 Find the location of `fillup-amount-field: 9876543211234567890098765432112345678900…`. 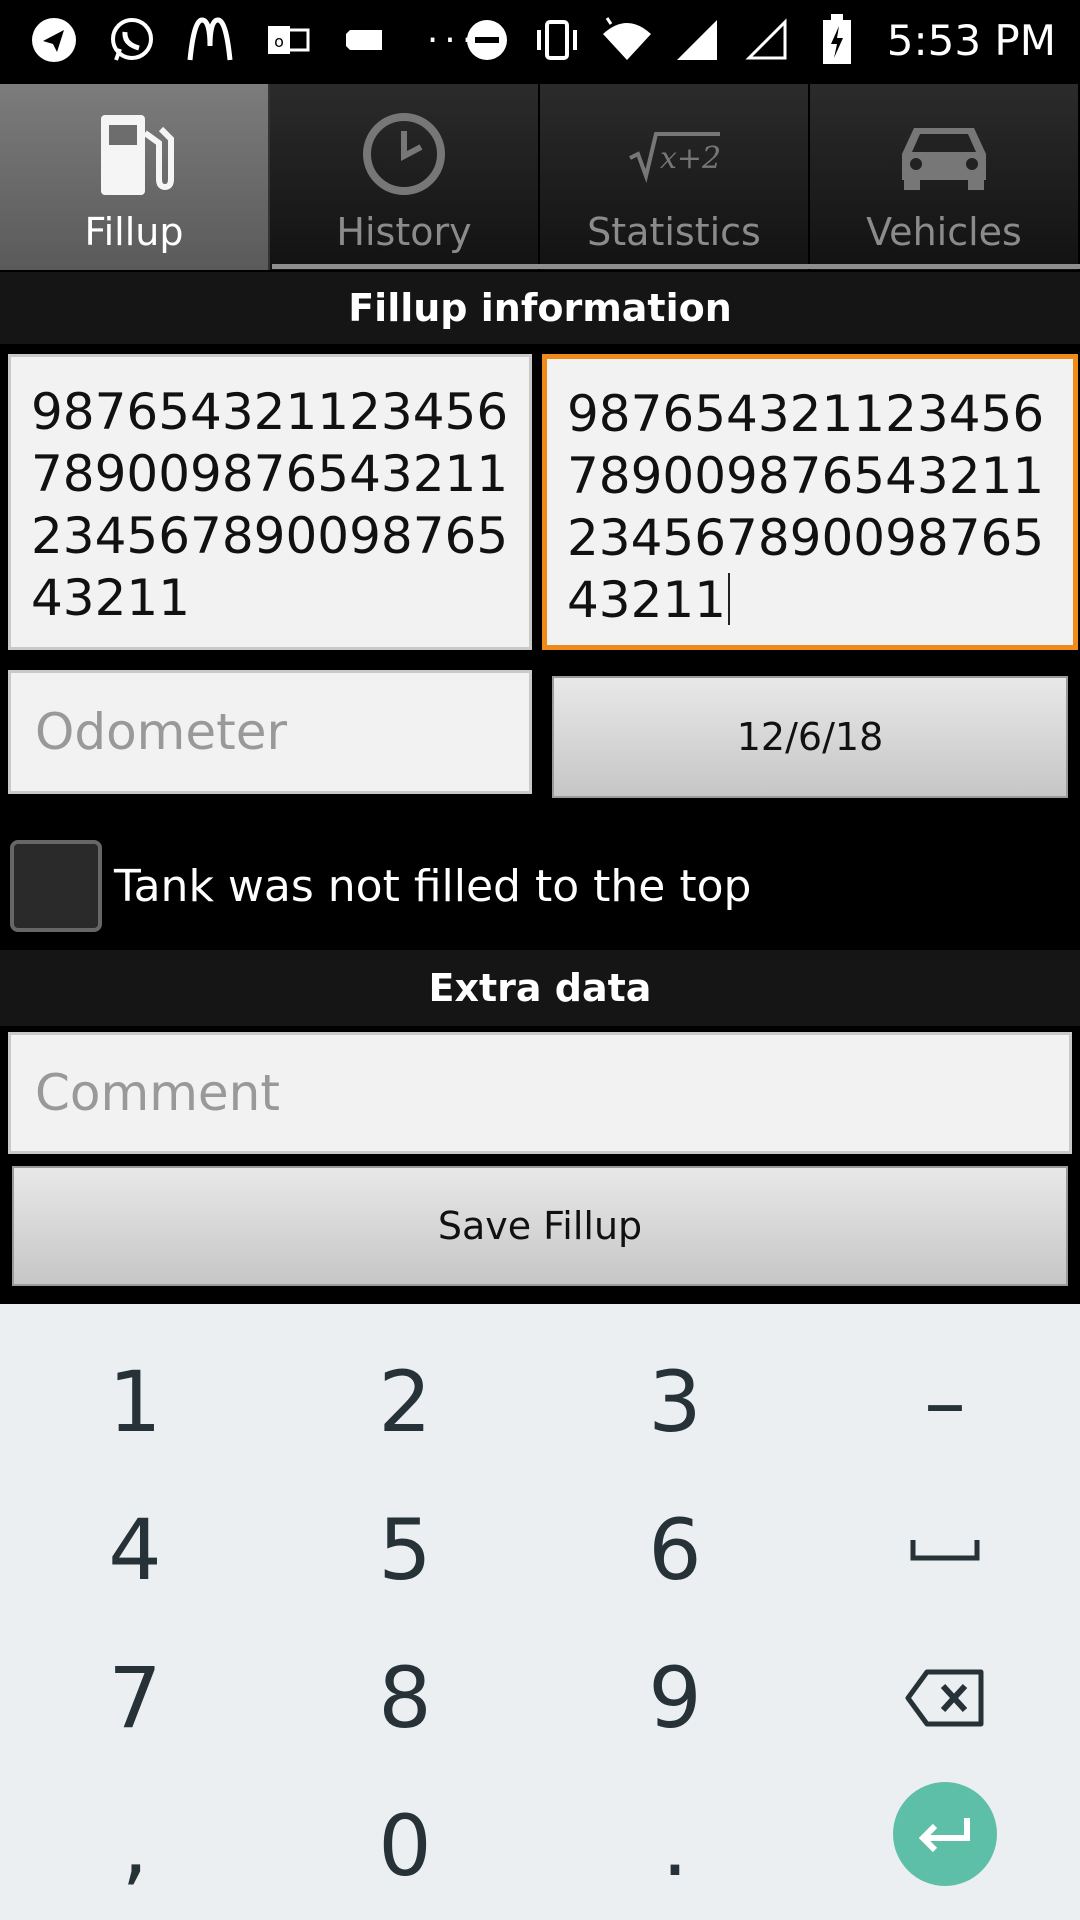

fillup-amount-field: 9876543211234567890098765432112345678900… is located at coordinates (270, 502).